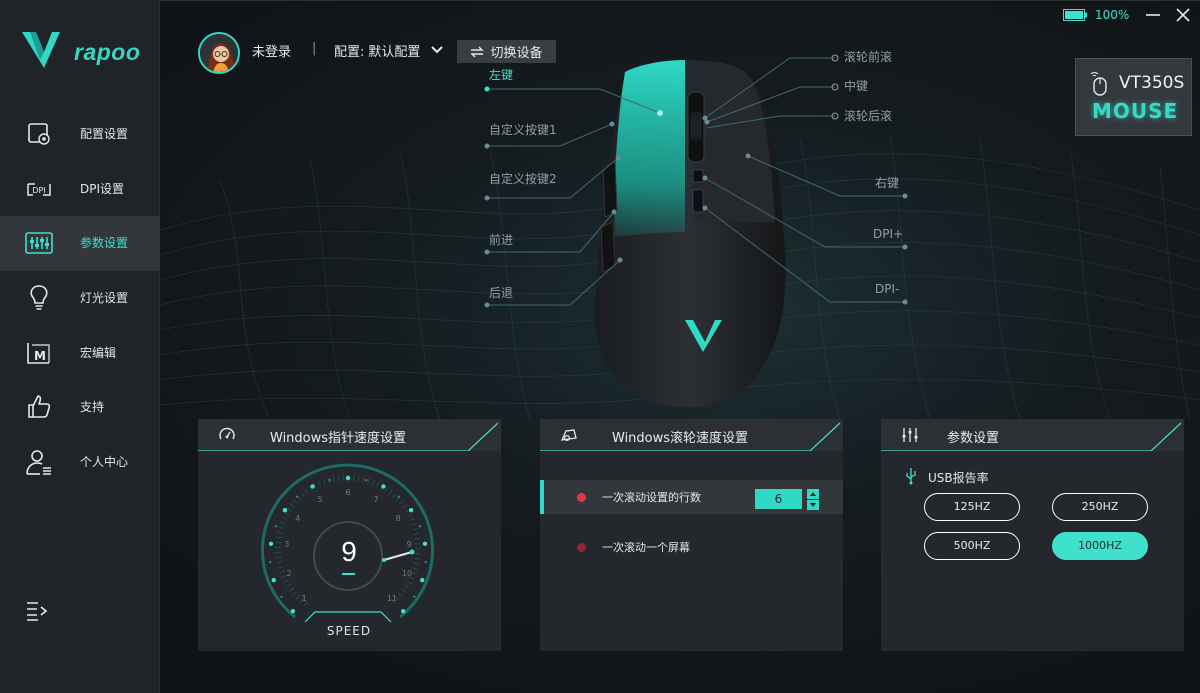  What do you see at coordinates (304, 598) in the screenshot?
I see `dial-tick-label: 1` at bounding box center [304, 598].